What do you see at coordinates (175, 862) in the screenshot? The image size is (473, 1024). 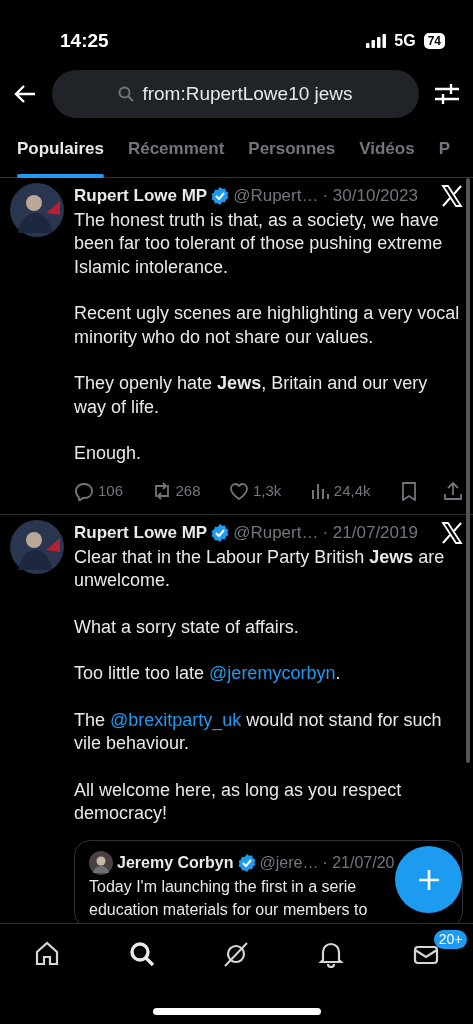 I see `author-name: Jeremy Corbyn` at bounding box center [175, 862].